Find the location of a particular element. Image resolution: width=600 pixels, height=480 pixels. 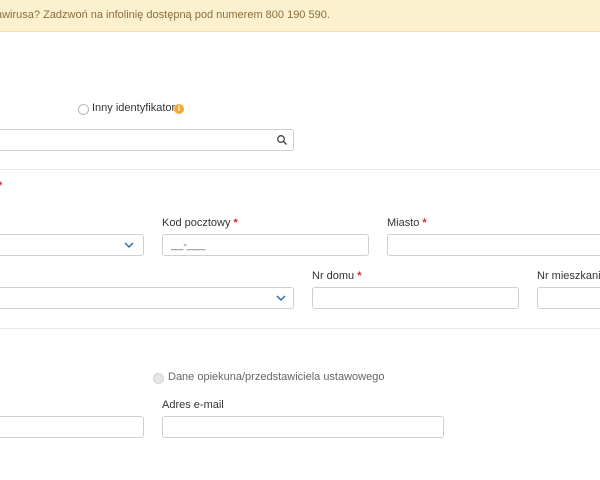

phone-input is located at coordinates (72, 427).